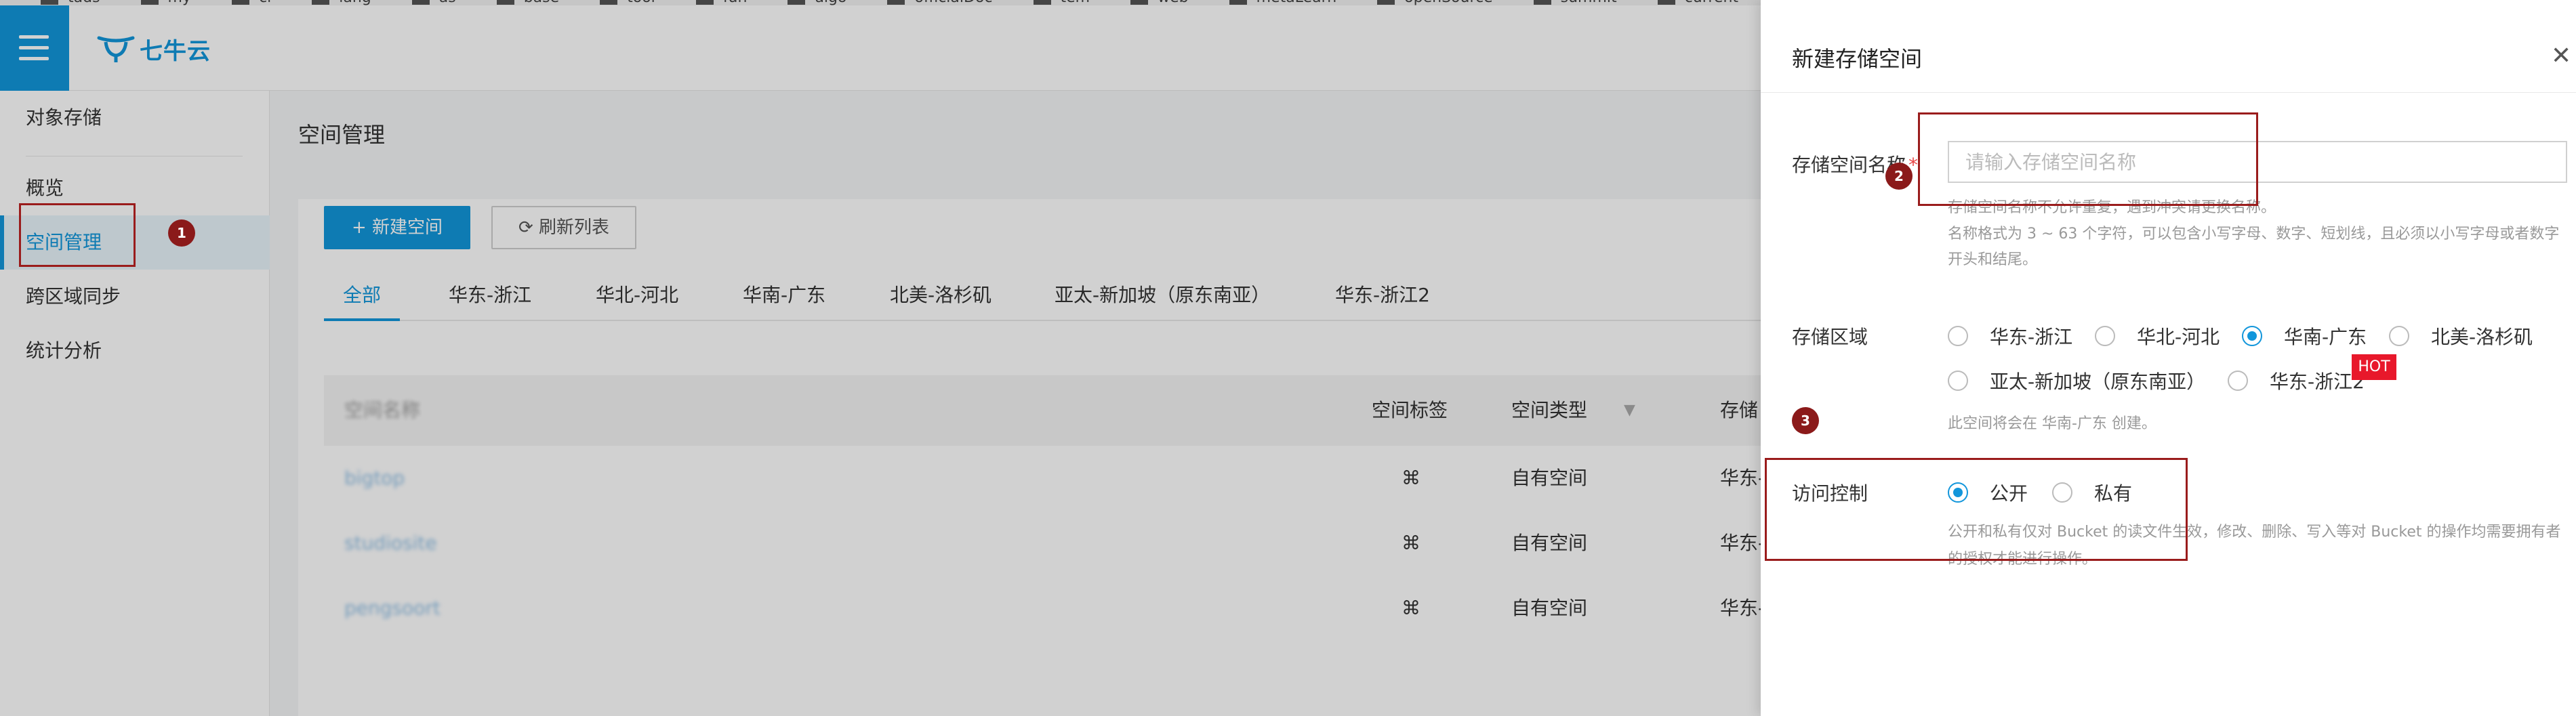  What do you see at coordinates (1830, 493) in the screenshot?
I see `access-control-label: 访问控制` at bounding box center [1830, 493].